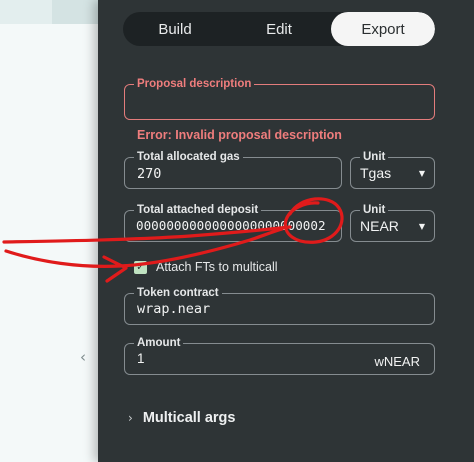 This screenshot has height=462, width=474. What do you see at coordinates (194, 84) in the screenshot?
I see `proposal-description-legend: Proposal description` at bounding box center [194, 84].